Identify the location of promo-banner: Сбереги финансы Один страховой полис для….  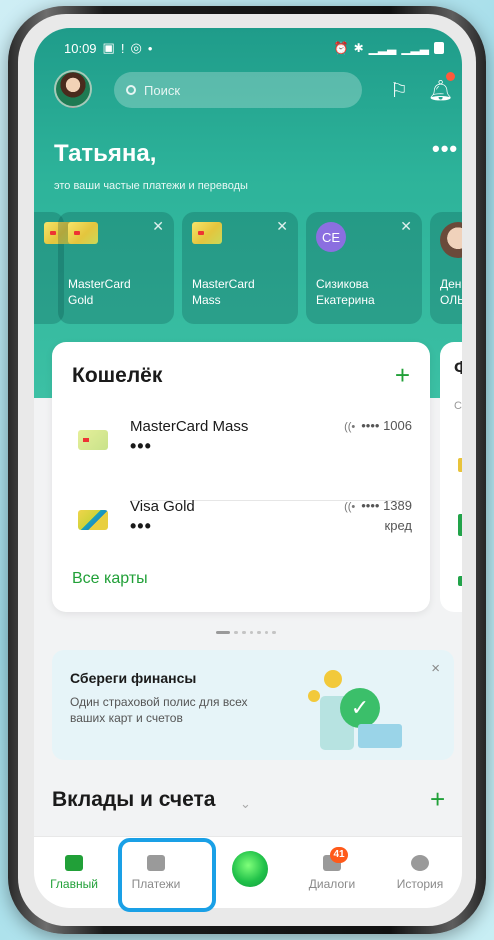
(253, 705).